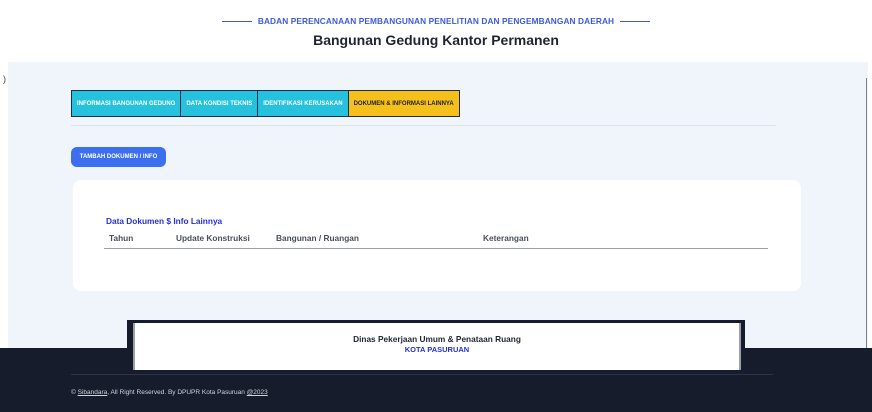 The height and width of the screenshot is (412, 872). I want to click on column-header-keterangan: Keterangan, so click(506, 238).